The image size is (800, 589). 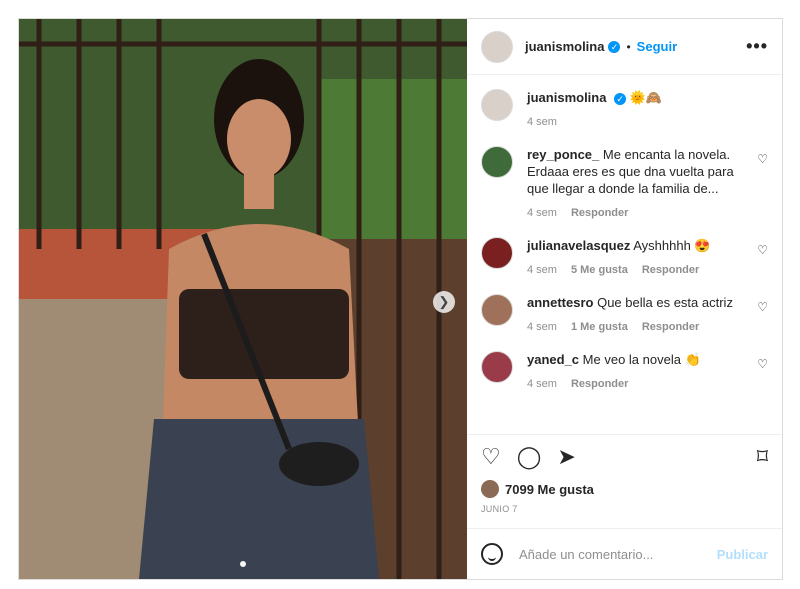 What do you see at coordinates (497, 46) in the screenshot?
I see `author-avatar` at bounding box center [497, 46].